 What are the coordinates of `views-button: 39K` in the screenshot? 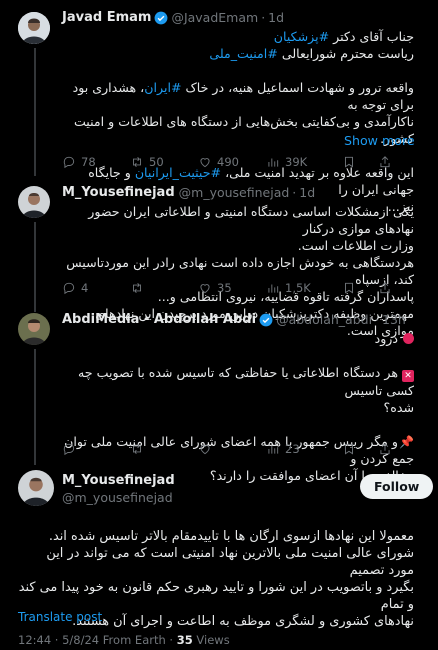 It's located at (304, 162).